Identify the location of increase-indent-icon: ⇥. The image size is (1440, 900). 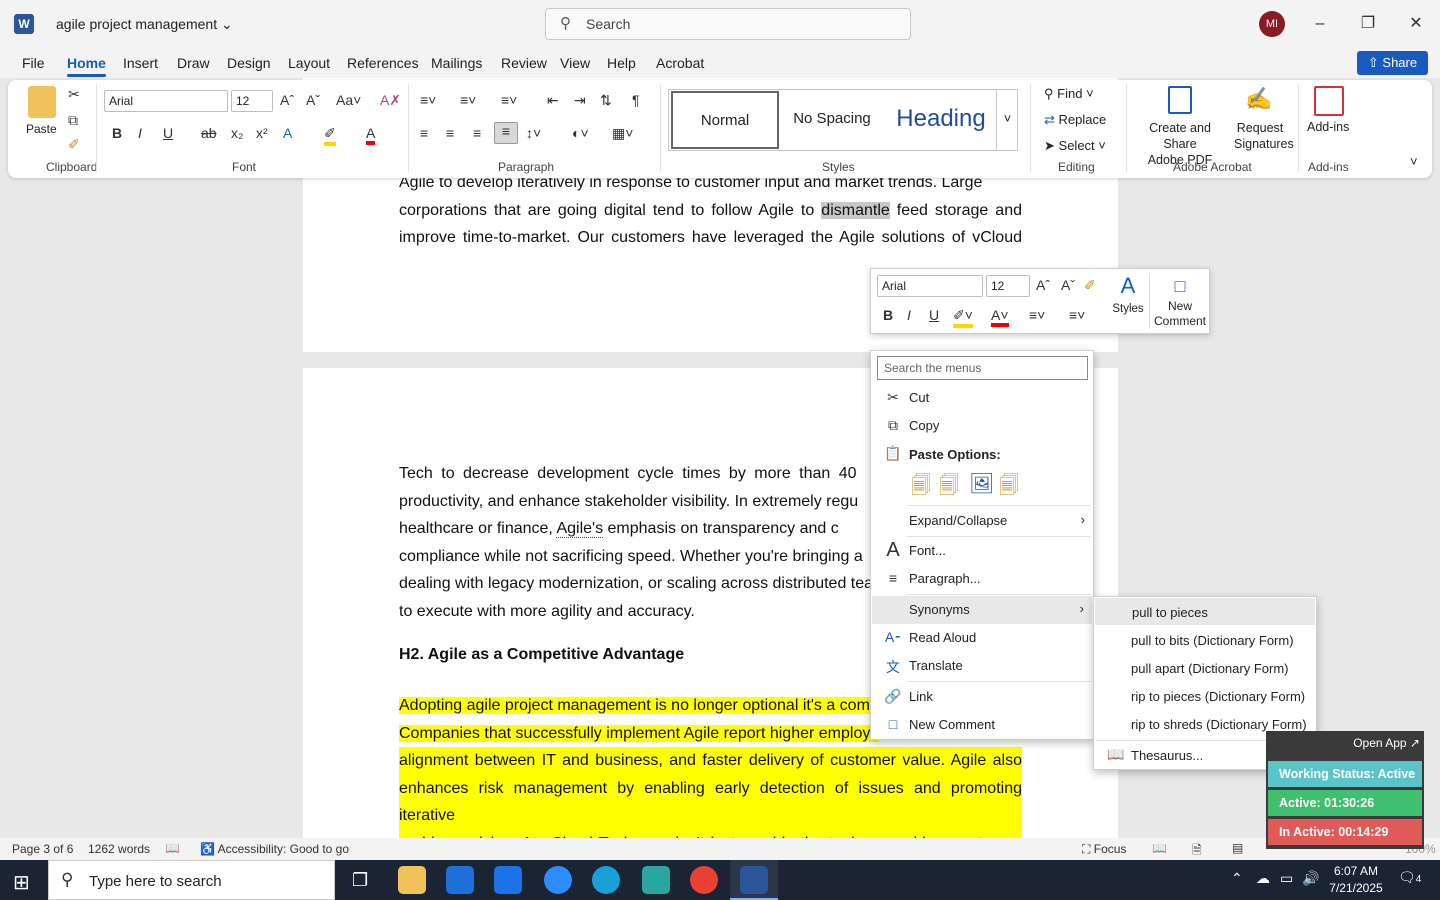
(580, 100).